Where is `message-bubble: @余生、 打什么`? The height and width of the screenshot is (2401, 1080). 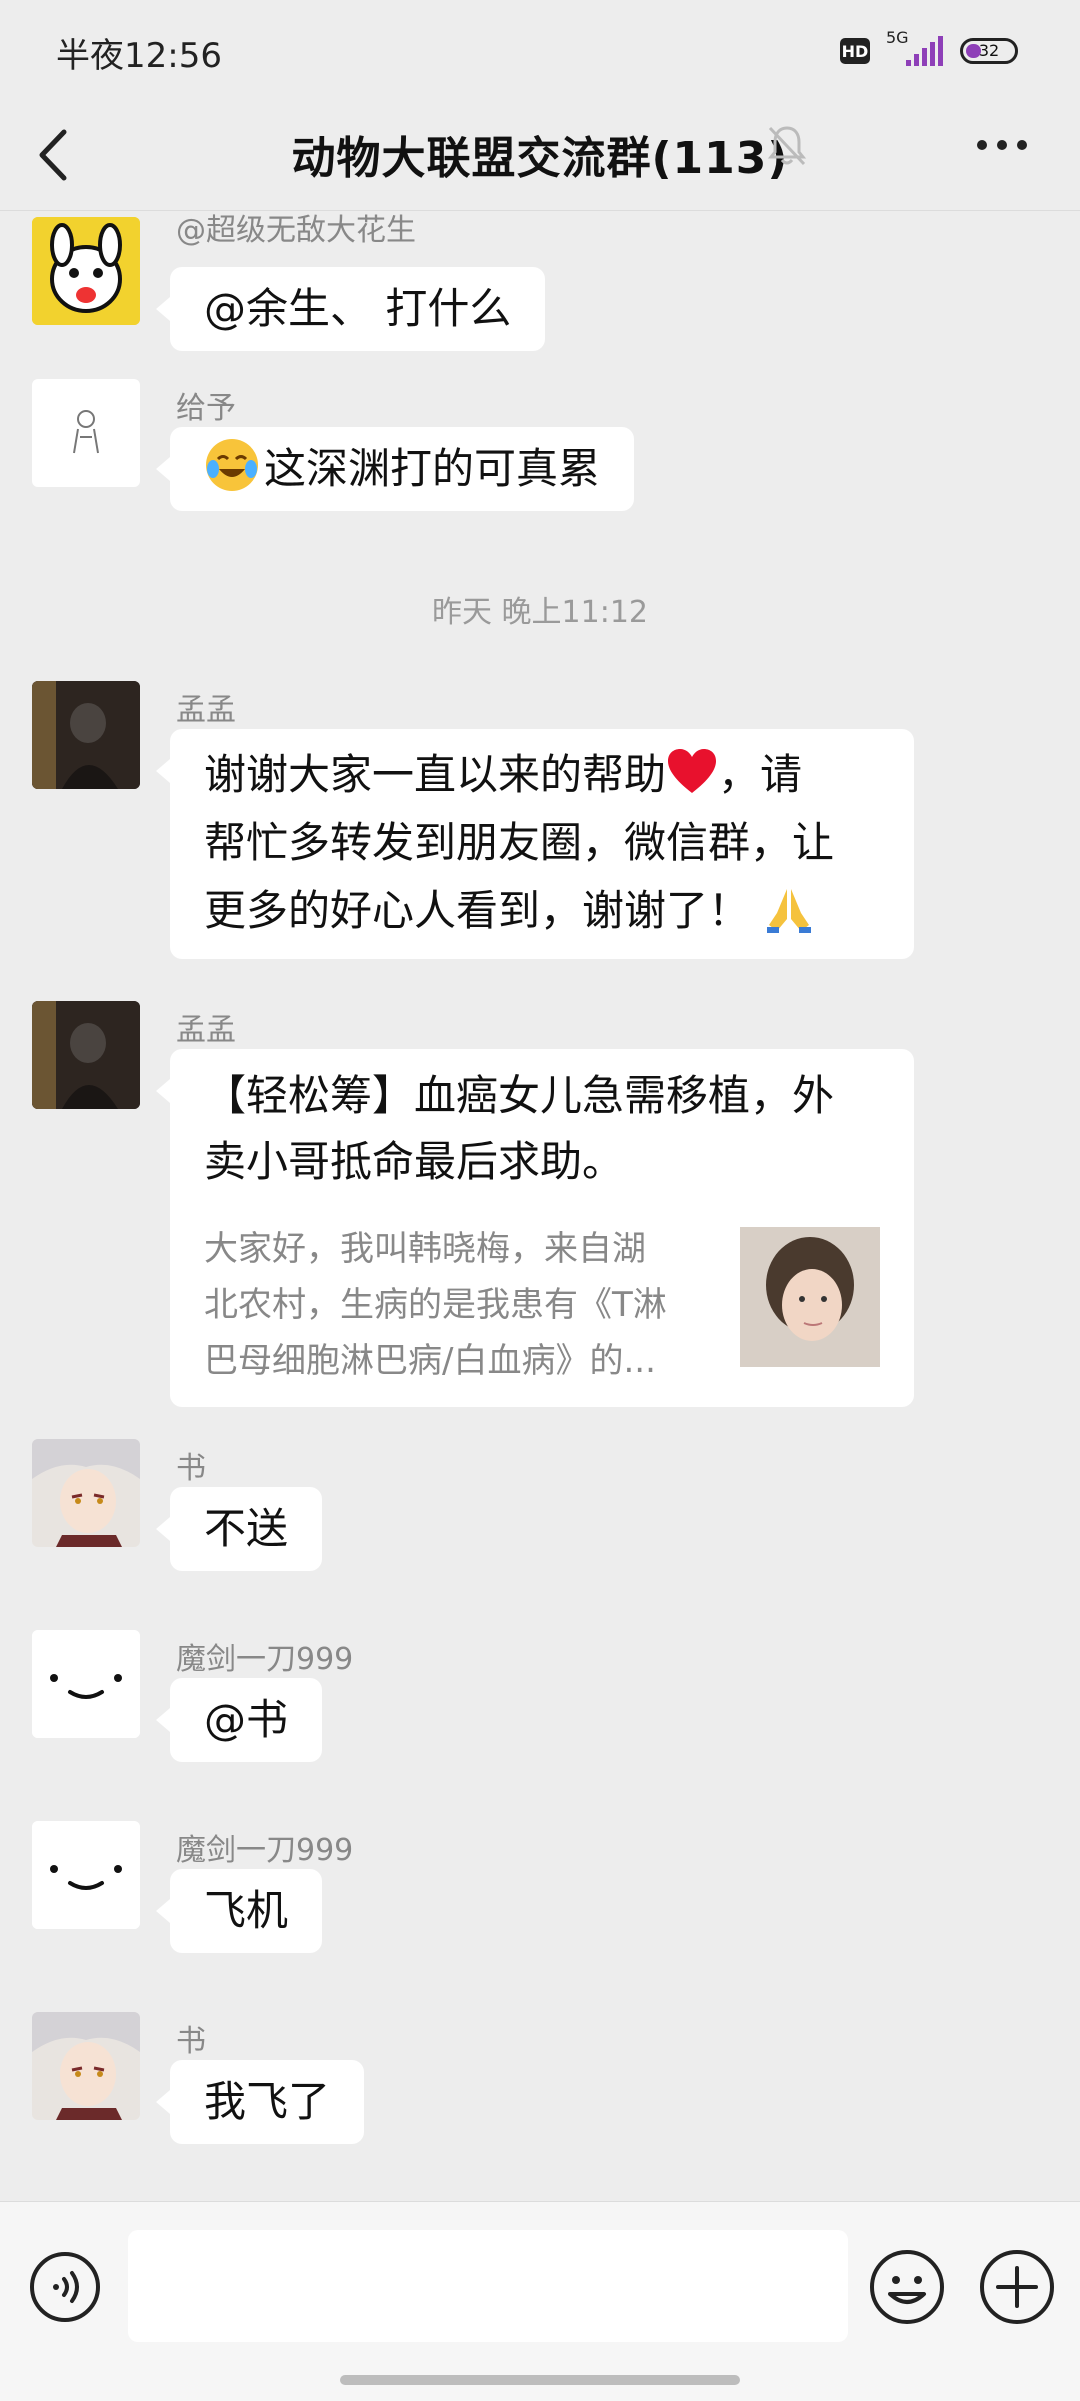
message-bubble: @余生、 打什么 is located at coordinates (350, 309).